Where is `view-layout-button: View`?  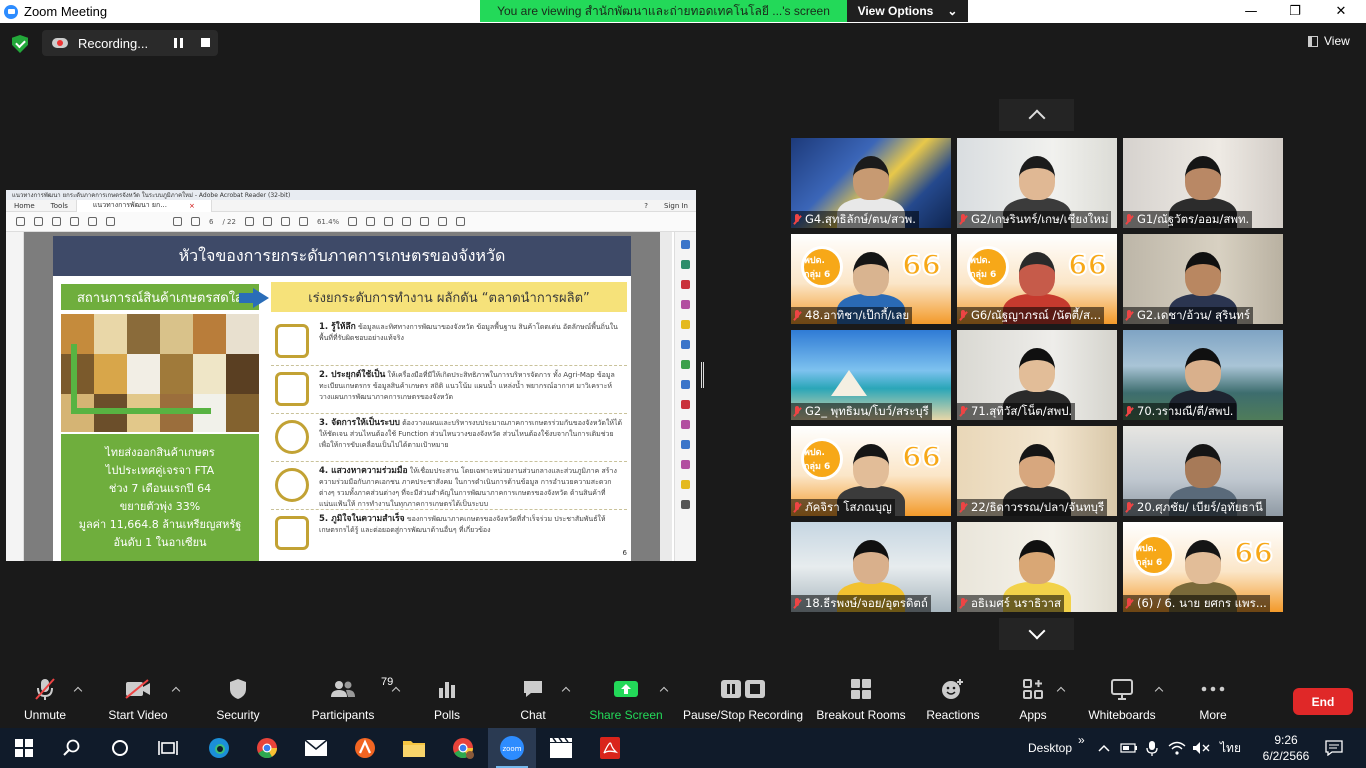 view-layout-button: View is located at coordinates (1329, 41).